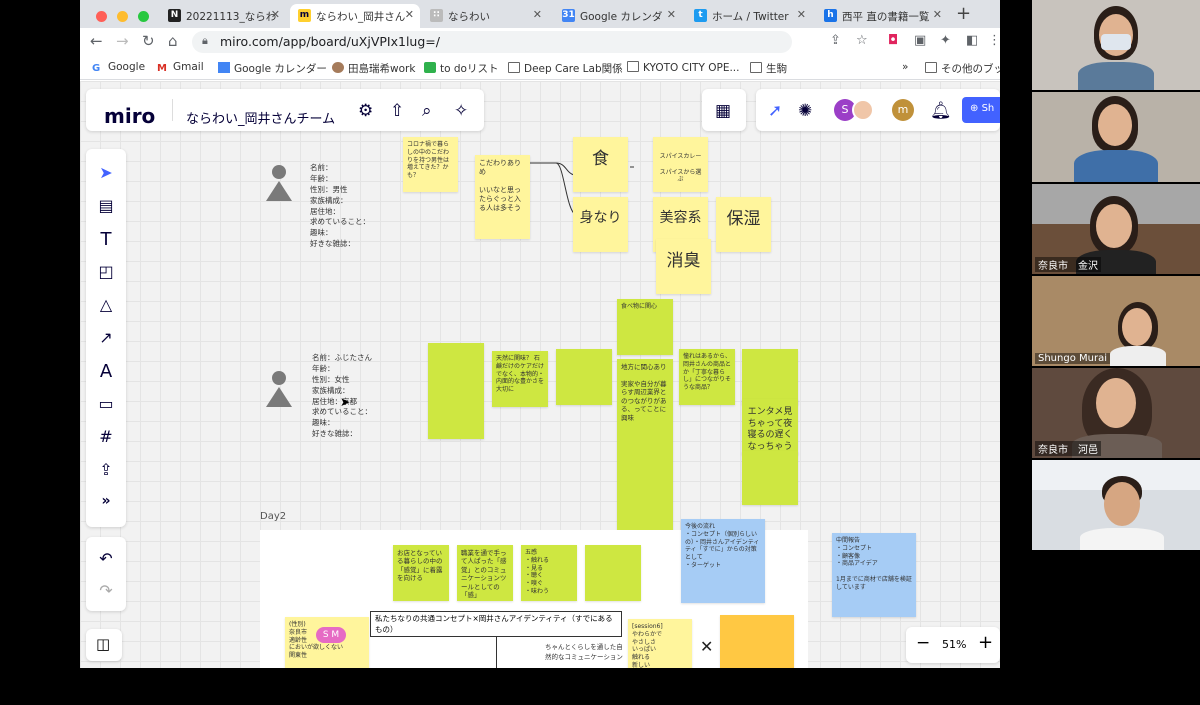 The image size is (1200, 705). What do you see at coordinates (106, 403) in the screenshot?
I see `comment-tool-icon: ▭` at bounding box center [106, 403].